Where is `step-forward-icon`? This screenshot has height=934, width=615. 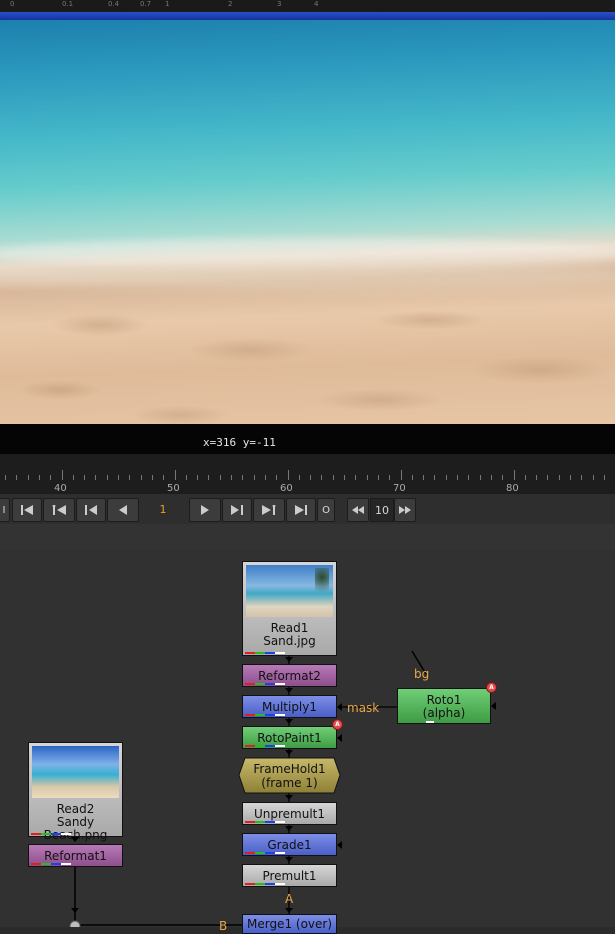 step-forward-icon is located at coordinates (237, 510).